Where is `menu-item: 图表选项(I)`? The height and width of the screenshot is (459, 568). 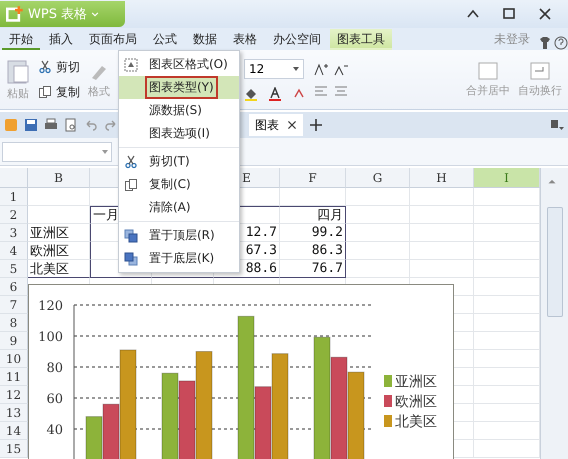
menu-item: 图表选项(I) is located at coordinates (179, 133).